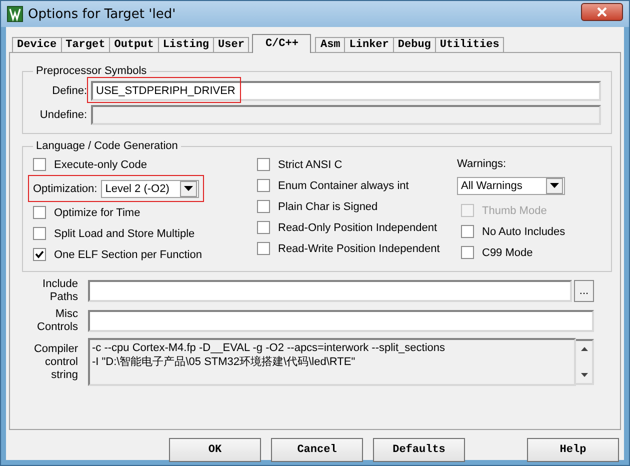 The height and width of the screenshot is (466, 630). I want to click on field-label: Compiler control string, so click(55, 362).